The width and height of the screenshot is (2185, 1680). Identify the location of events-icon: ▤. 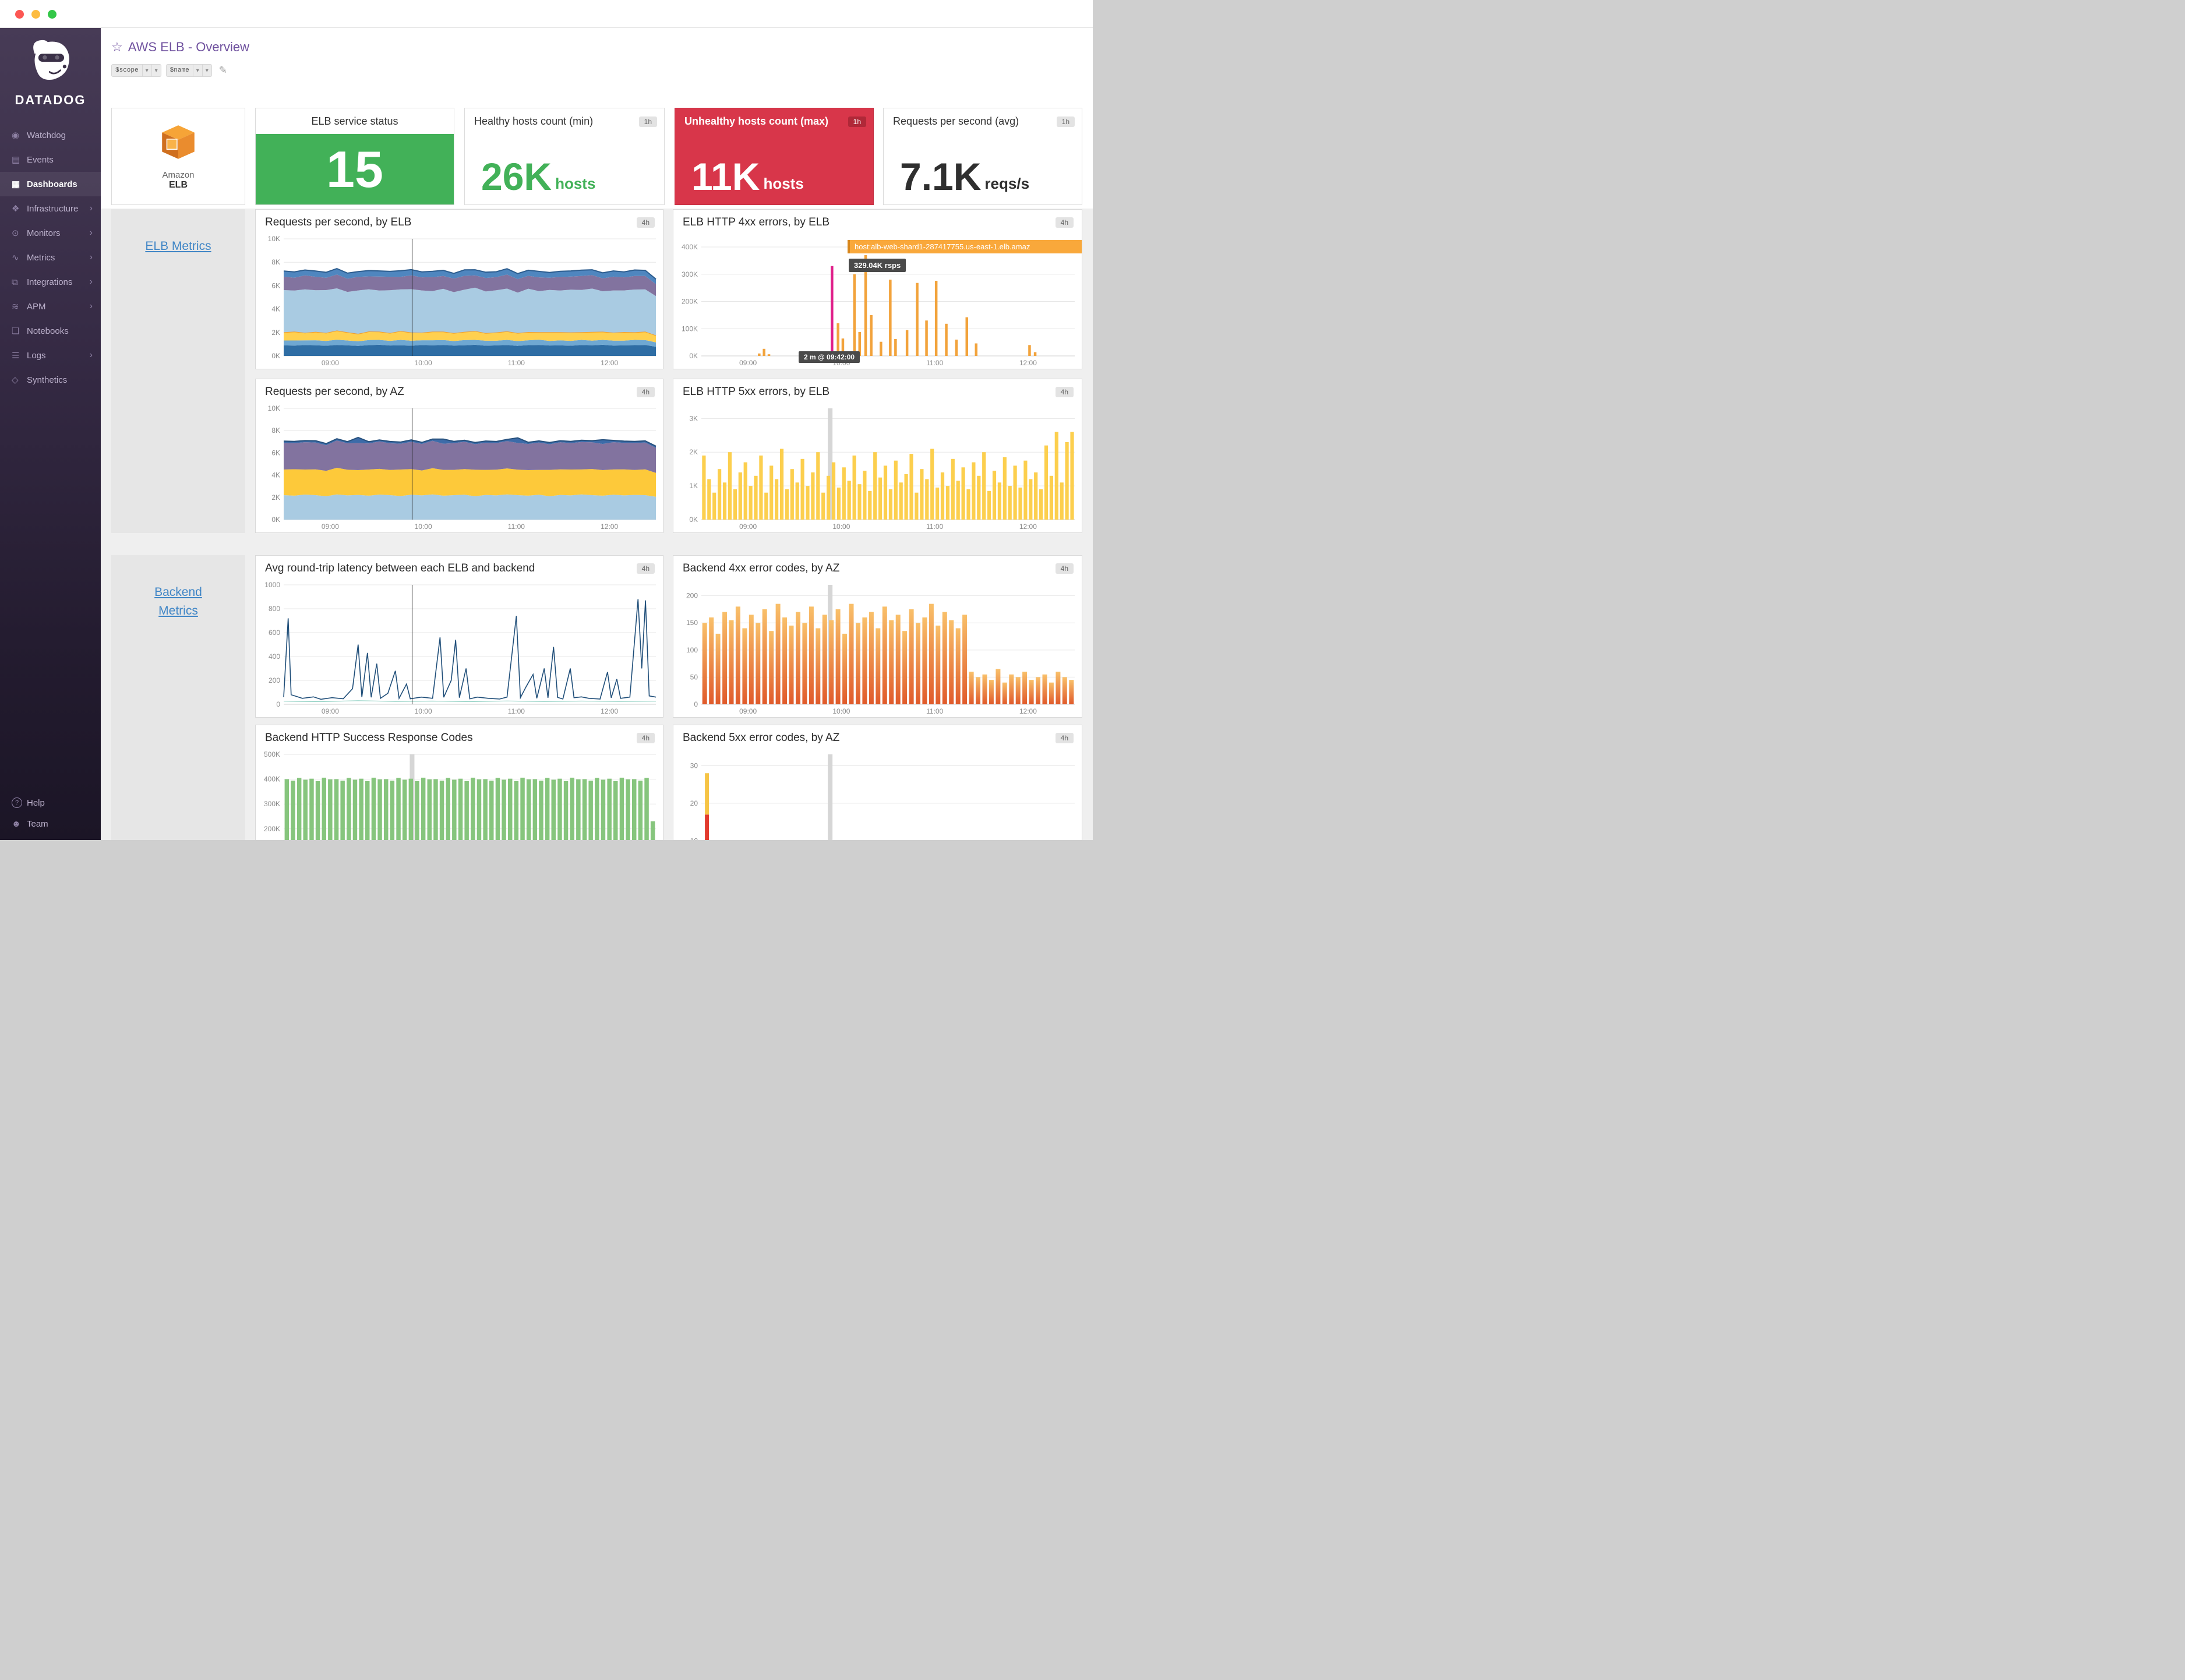
(16, 160).